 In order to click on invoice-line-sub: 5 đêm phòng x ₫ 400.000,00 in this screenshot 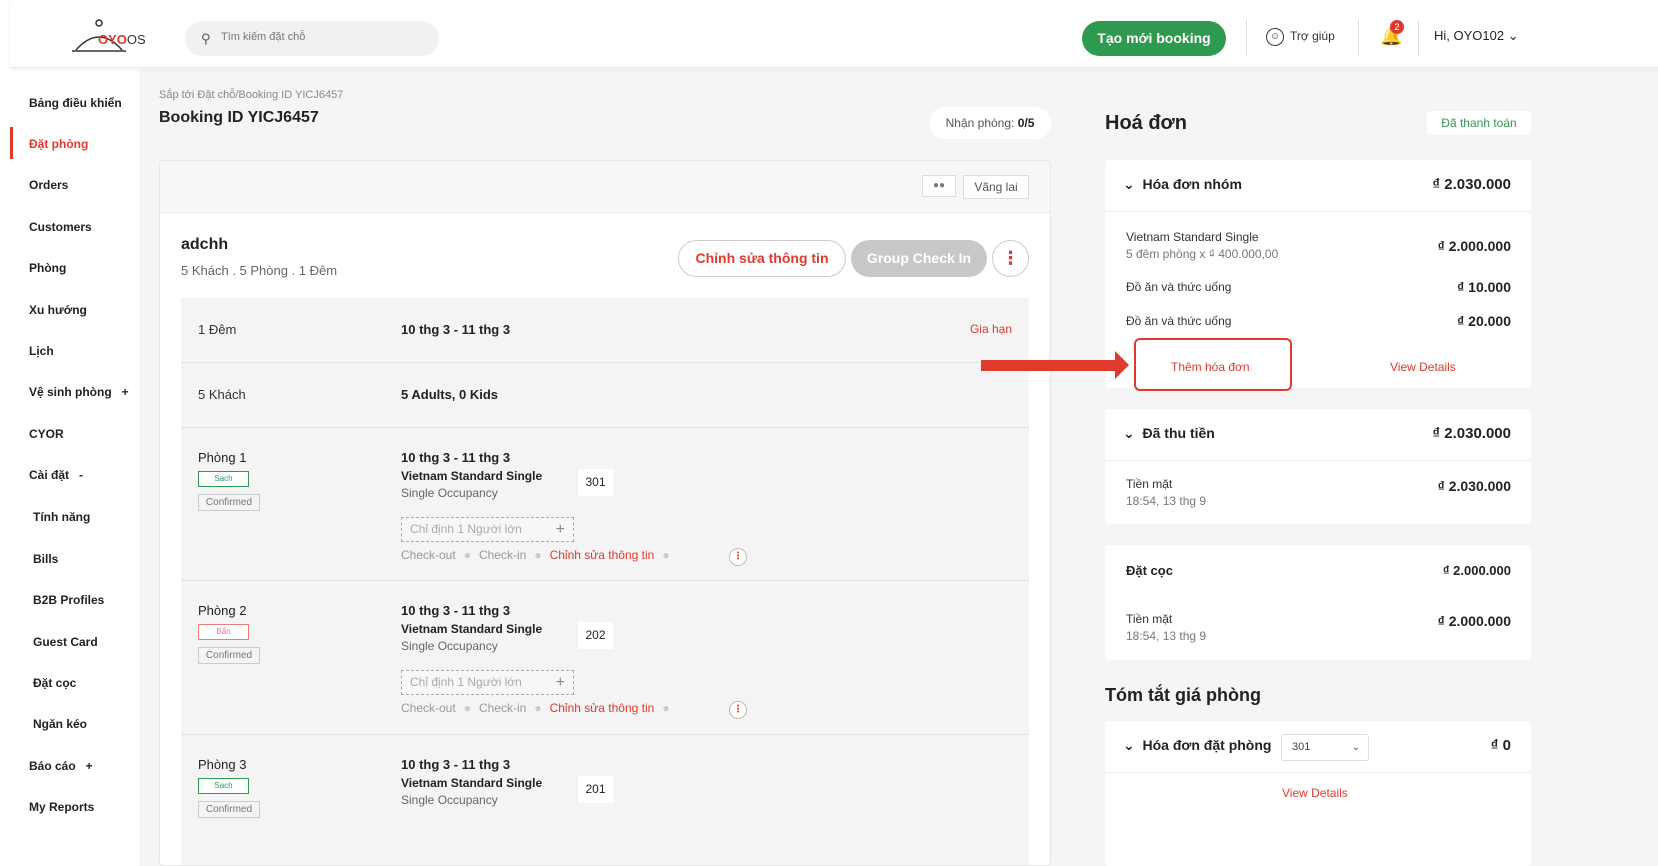, I will do `click(1202, 254)`.